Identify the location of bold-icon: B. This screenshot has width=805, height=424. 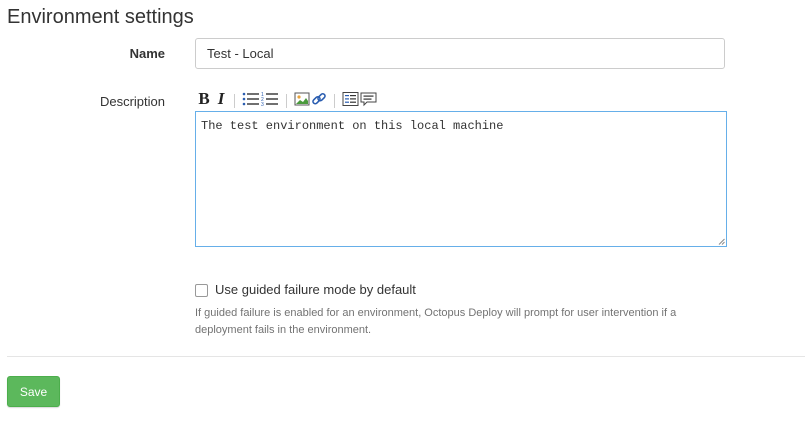
(204, 98).